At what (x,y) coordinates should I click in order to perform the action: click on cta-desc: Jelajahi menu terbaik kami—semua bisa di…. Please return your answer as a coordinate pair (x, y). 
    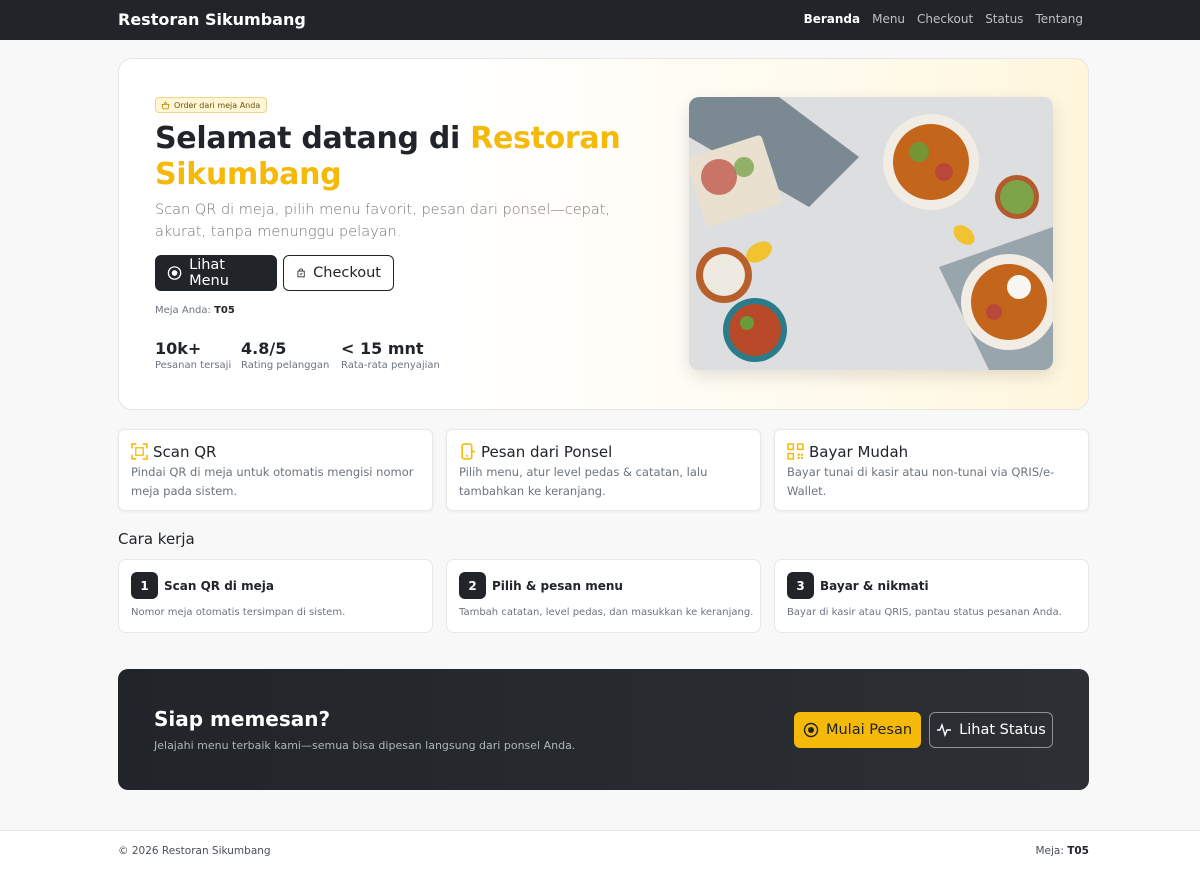
    Looking at the image, I should click on (365, 745).